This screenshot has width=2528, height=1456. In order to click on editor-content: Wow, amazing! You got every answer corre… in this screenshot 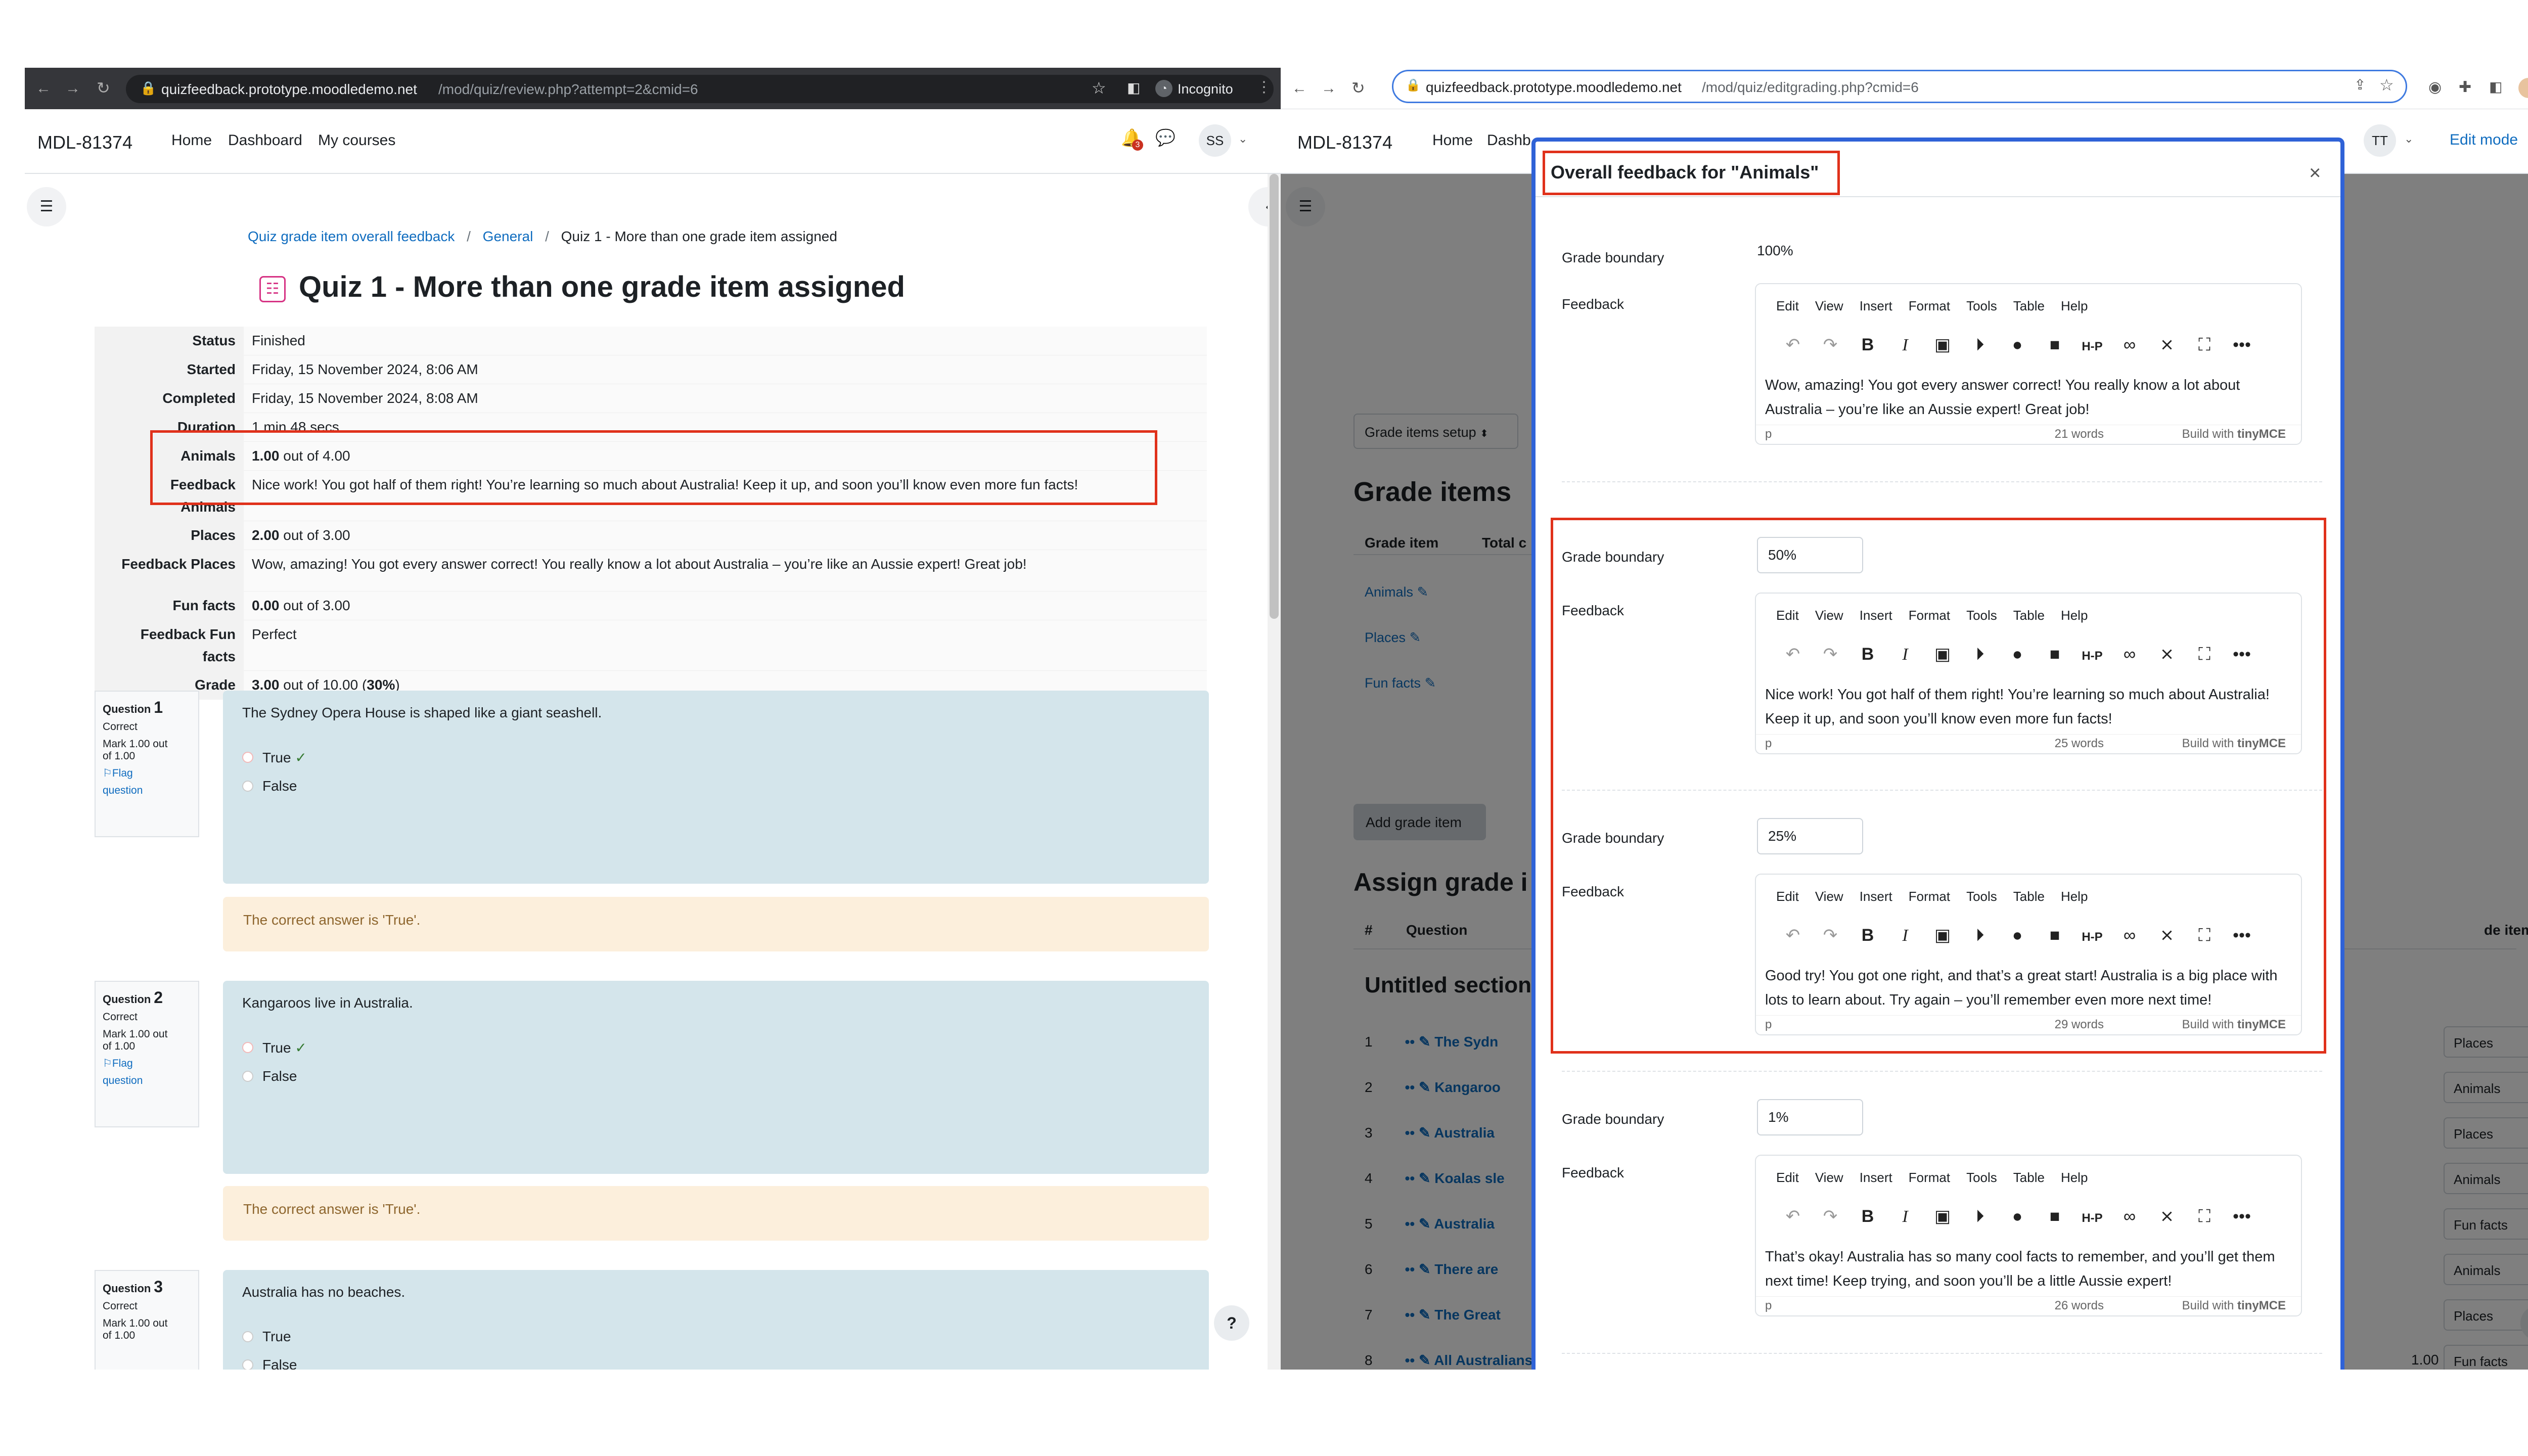, I will do `click(2029, 396)`.